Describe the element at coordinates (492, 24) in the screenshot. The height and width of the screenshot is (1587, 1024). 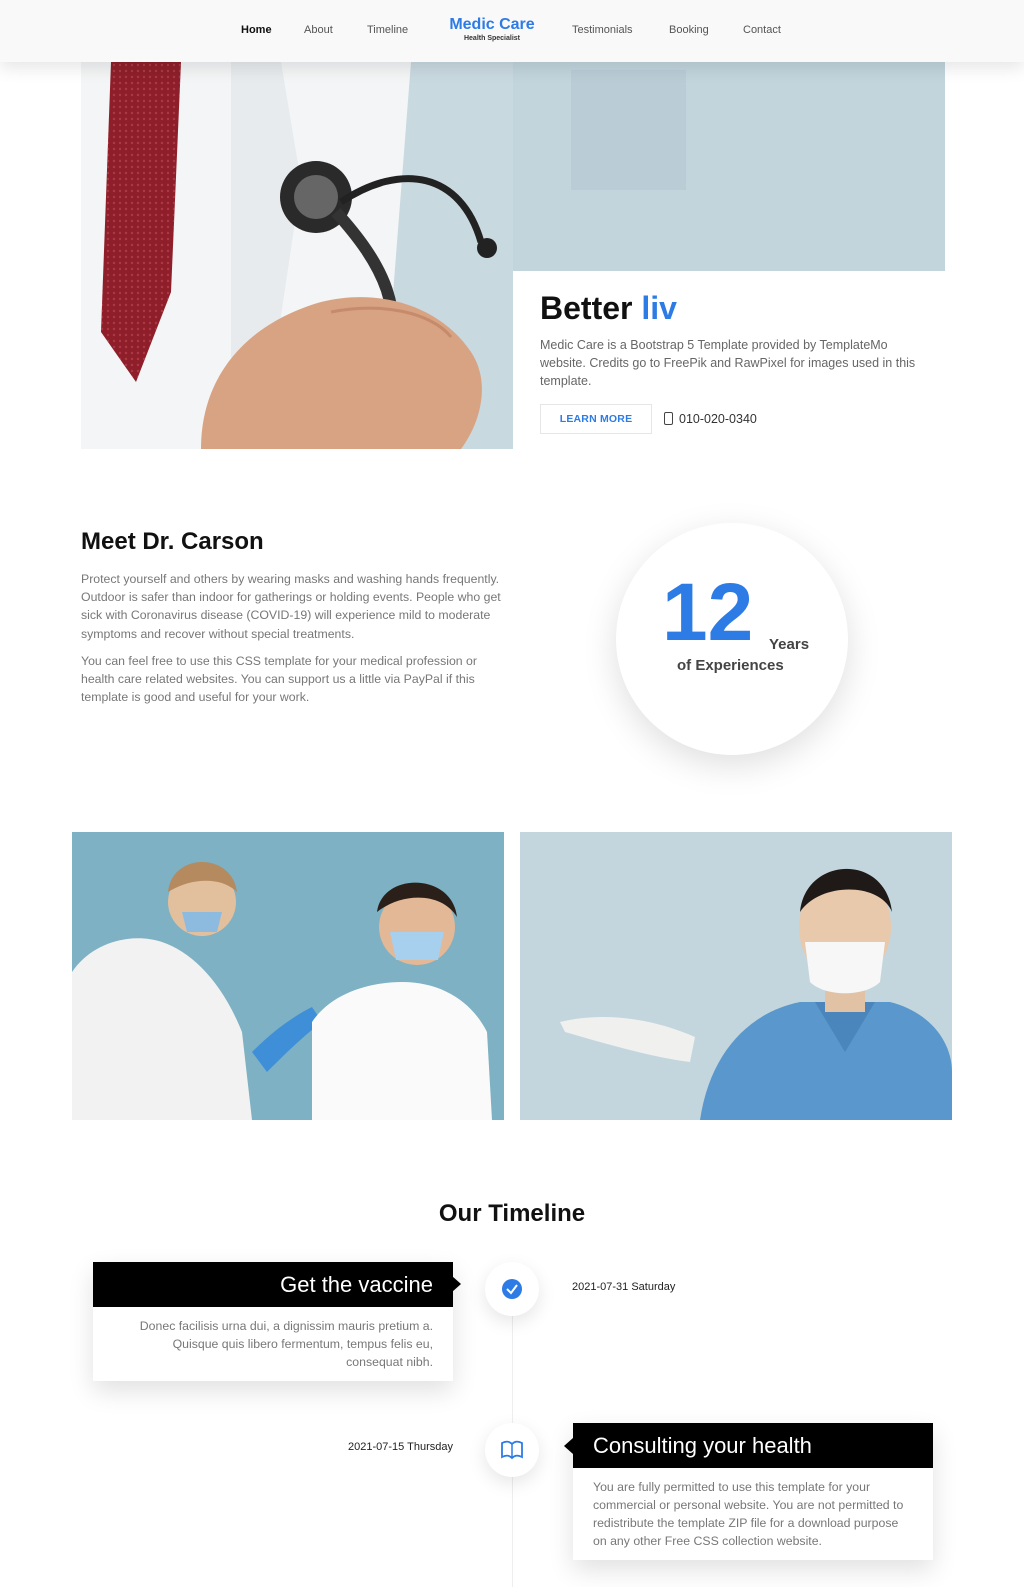
I see `brand-name: Medic Care` at that location.